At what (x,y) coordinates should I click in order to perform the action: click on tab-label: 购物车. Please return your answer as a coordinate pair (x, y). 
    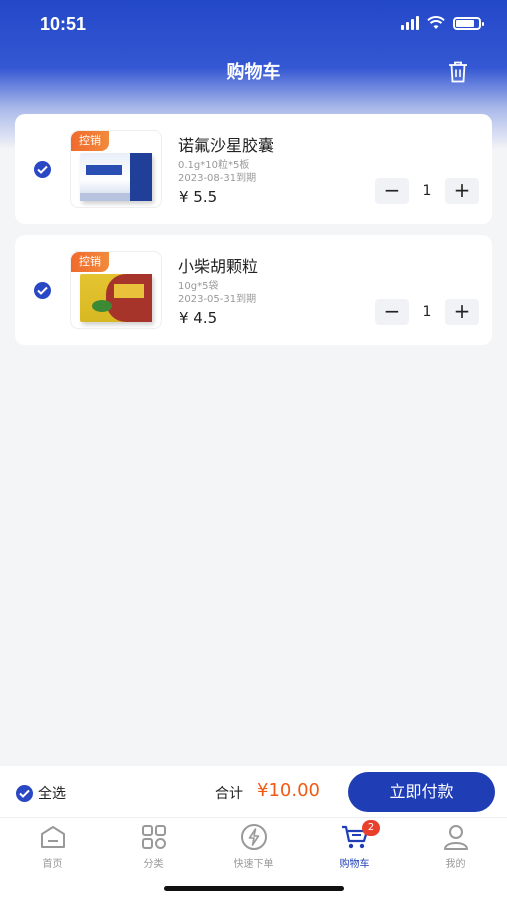
    Looking at the image, I should click on (354, 864).